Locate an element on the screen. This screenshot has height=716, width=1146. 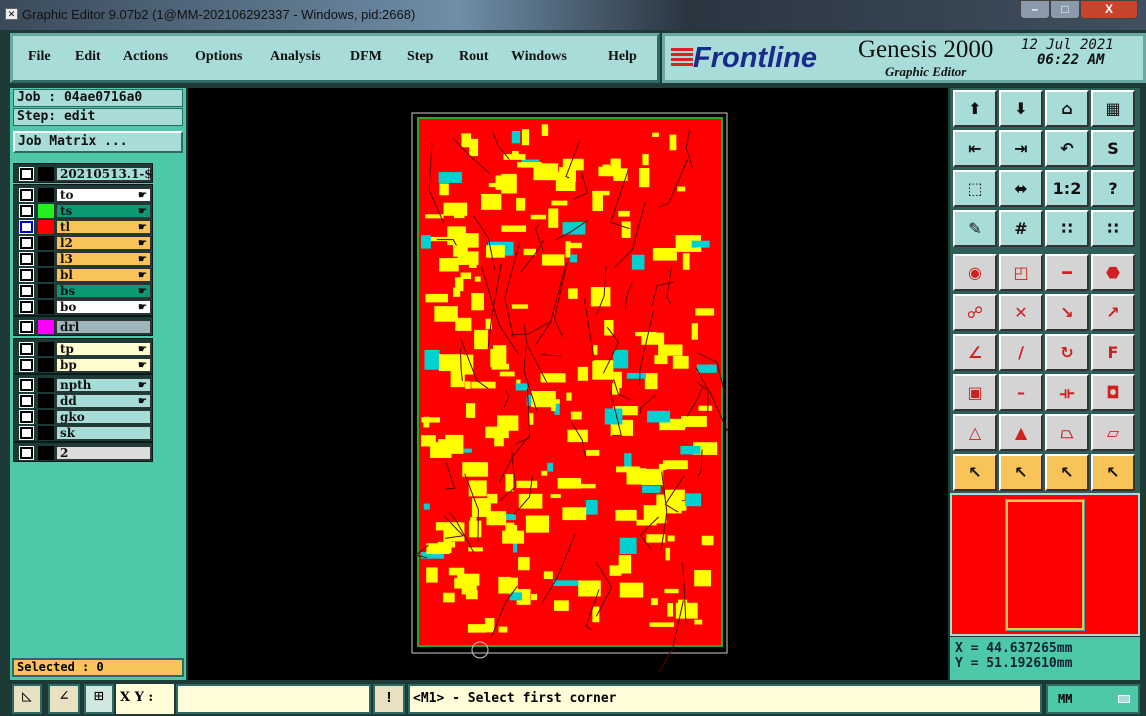
layer-row: l3 ☛ is located at coordinates (84, 259).